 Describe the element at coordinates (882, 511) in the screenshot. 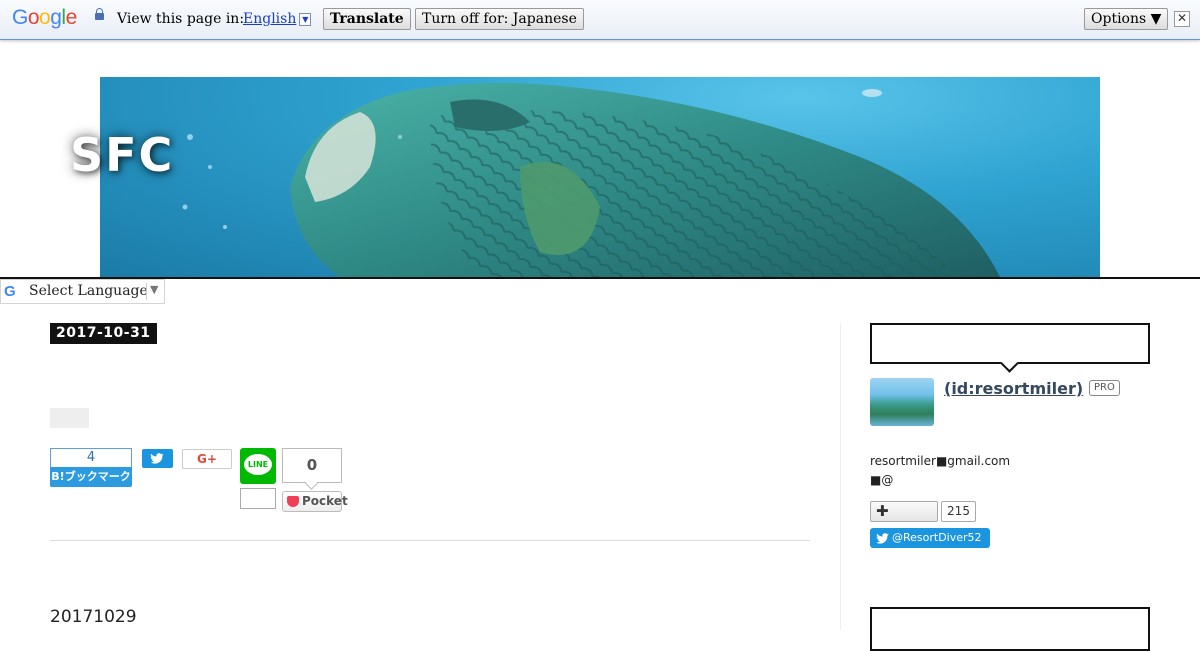

I see `plus-icon: ✚` at that location.